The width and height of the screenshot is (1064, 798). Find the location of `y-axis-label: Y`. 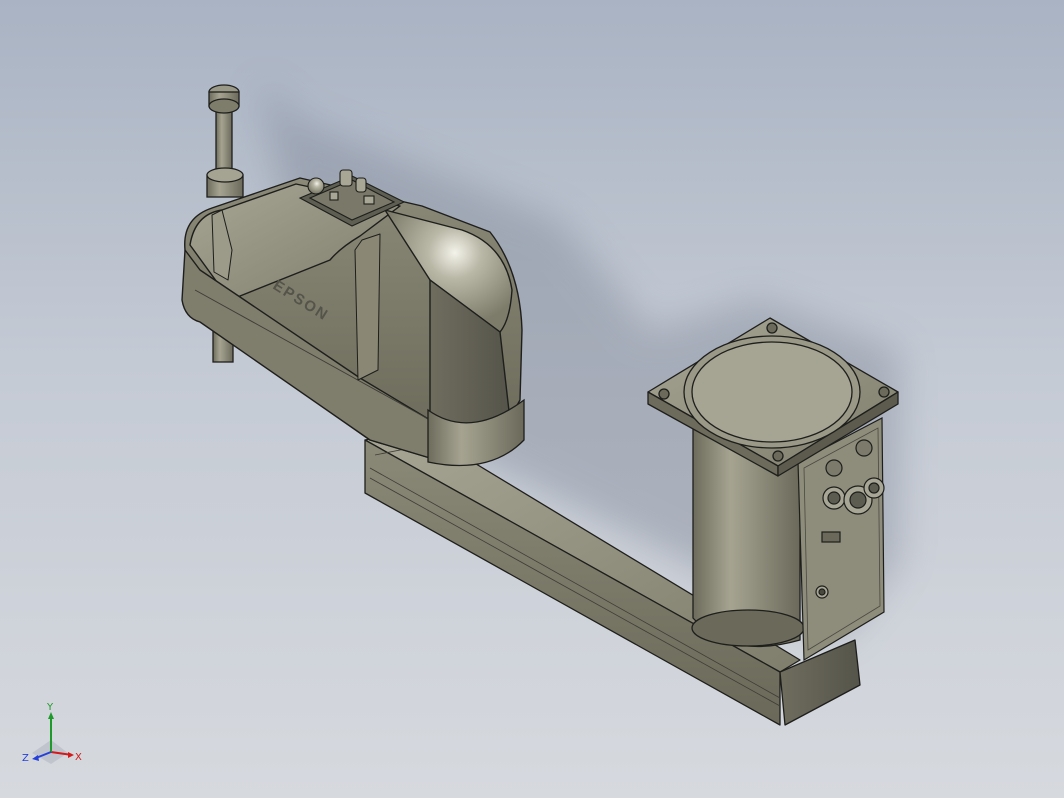

y-axis-label: Y is located at coordinates (50, 707).